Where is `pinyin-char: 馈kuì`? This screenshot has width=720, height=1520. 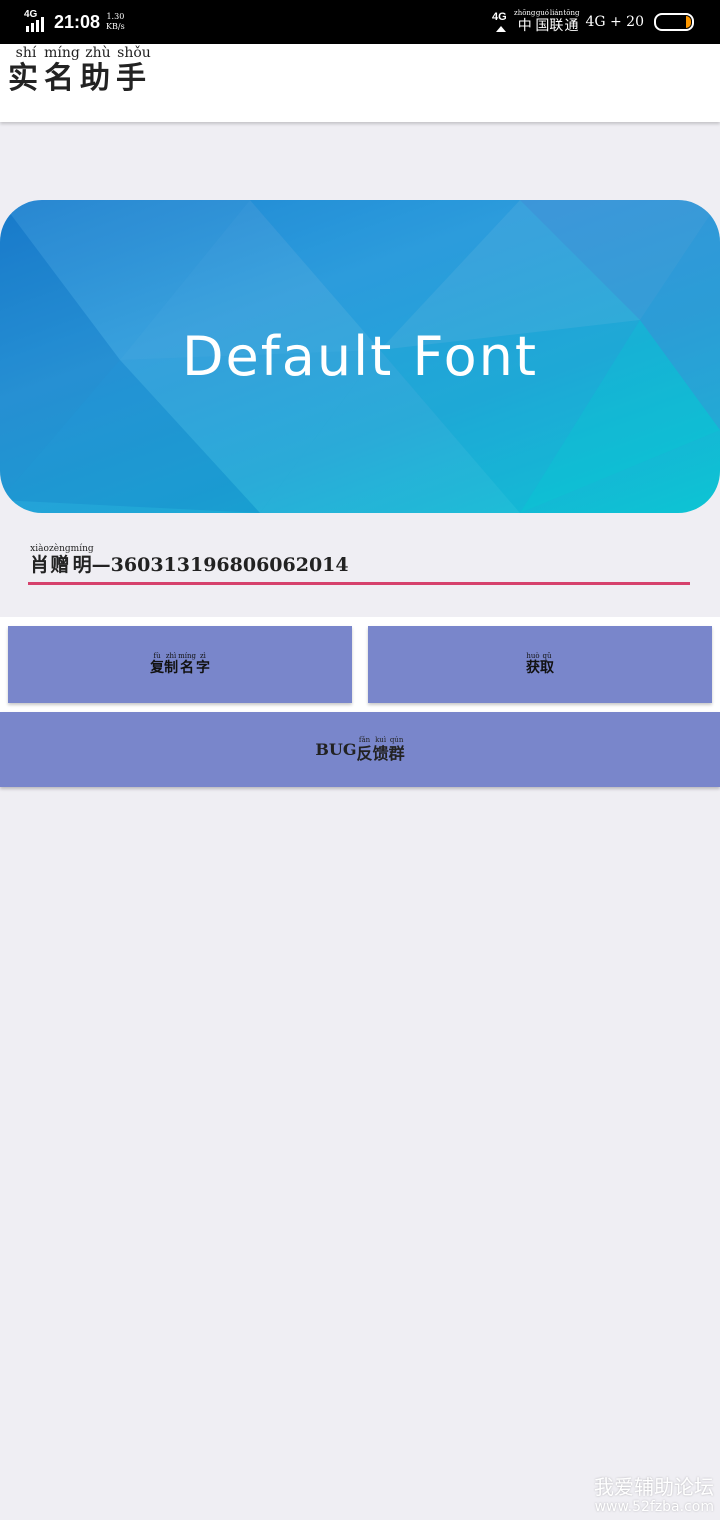 pinyin-char: 馈kuì is located at coordinates (380, 749).